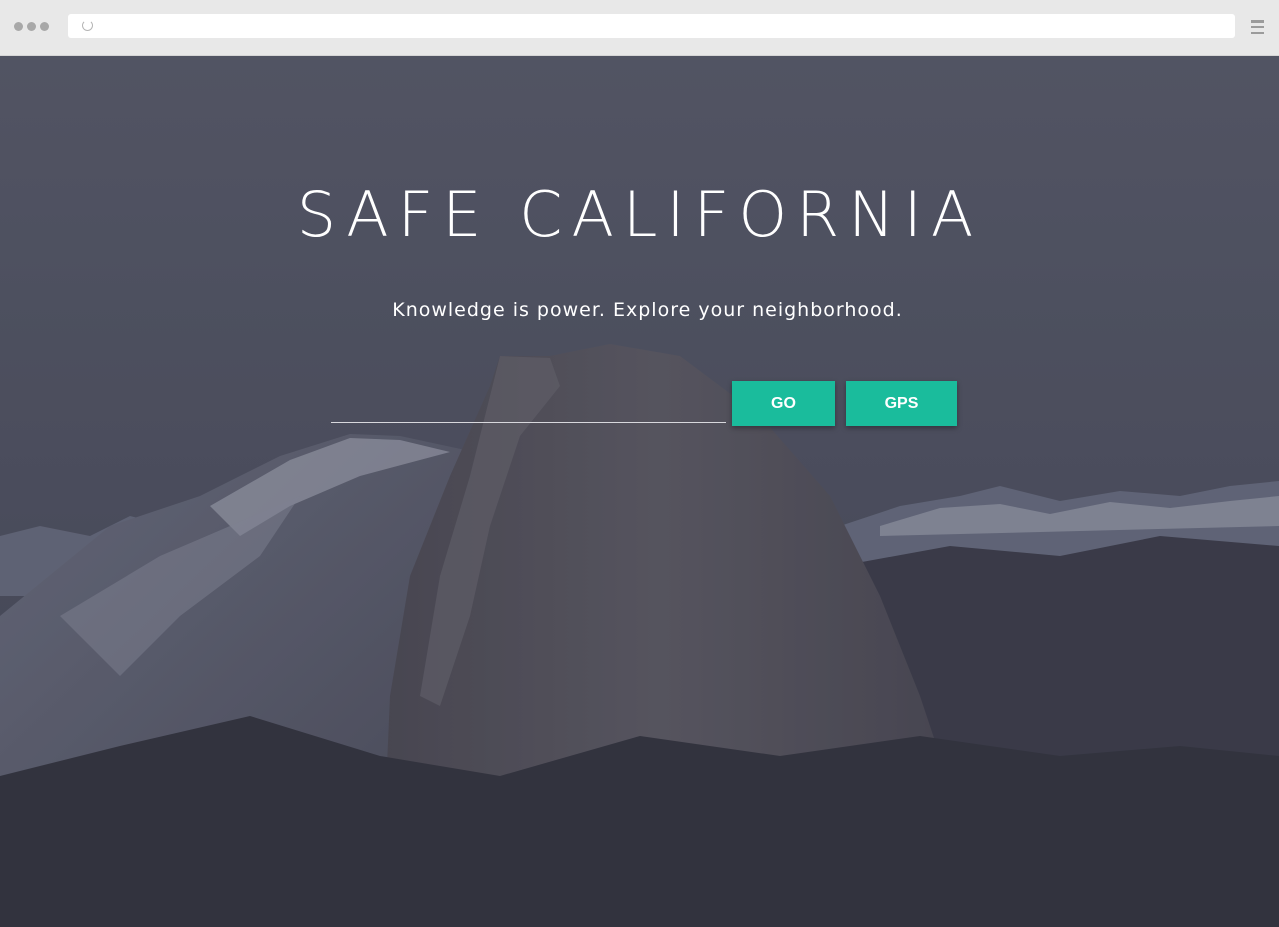 The image size is (1279, 927). What do you see at coordinates (783, 403) in the screenshot?
I see `go-button: GO` at bounding box center [783, 403].